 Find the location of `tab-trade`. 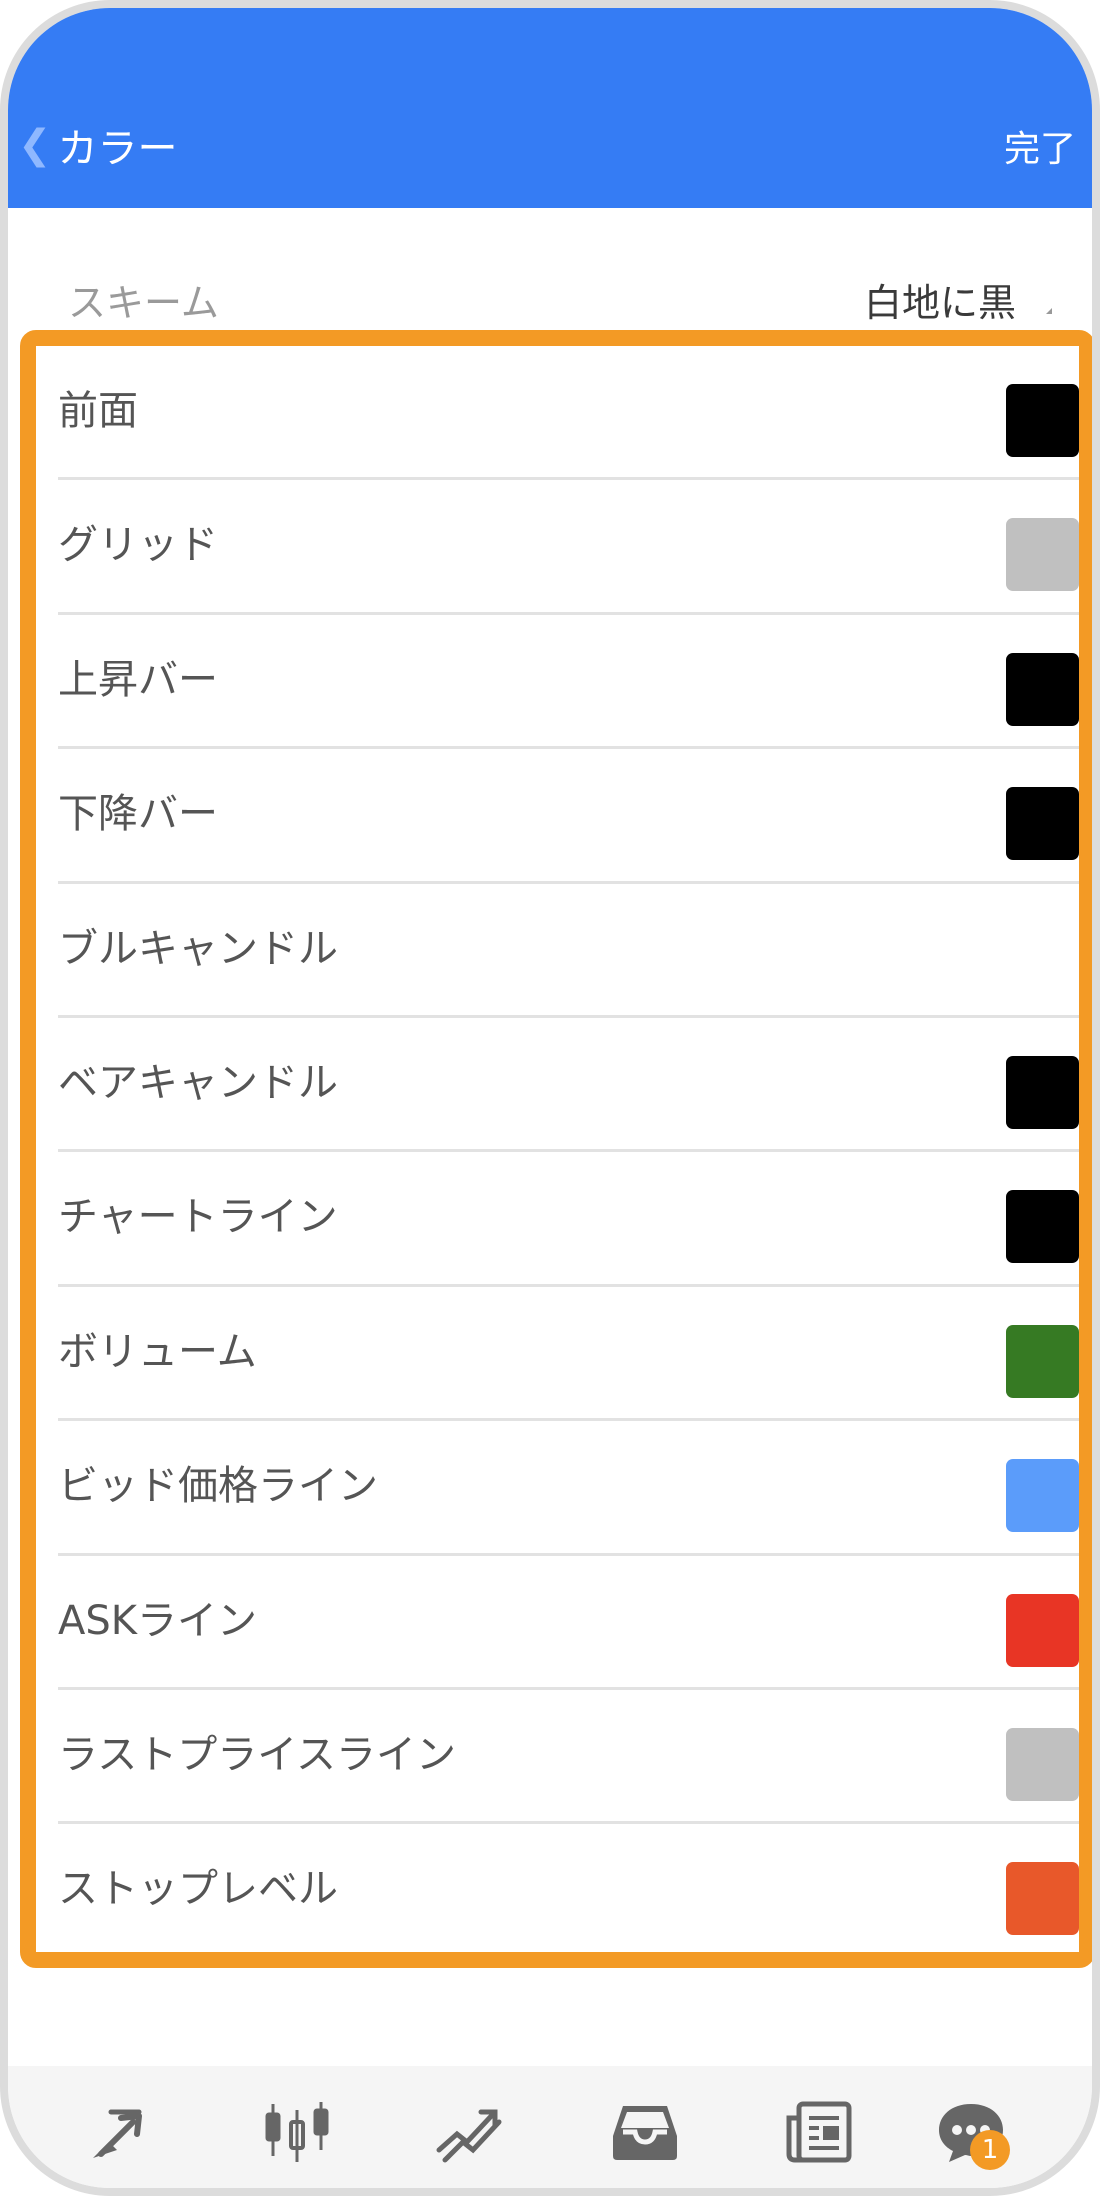

tab-trade is located at coordinates (125, 2132).